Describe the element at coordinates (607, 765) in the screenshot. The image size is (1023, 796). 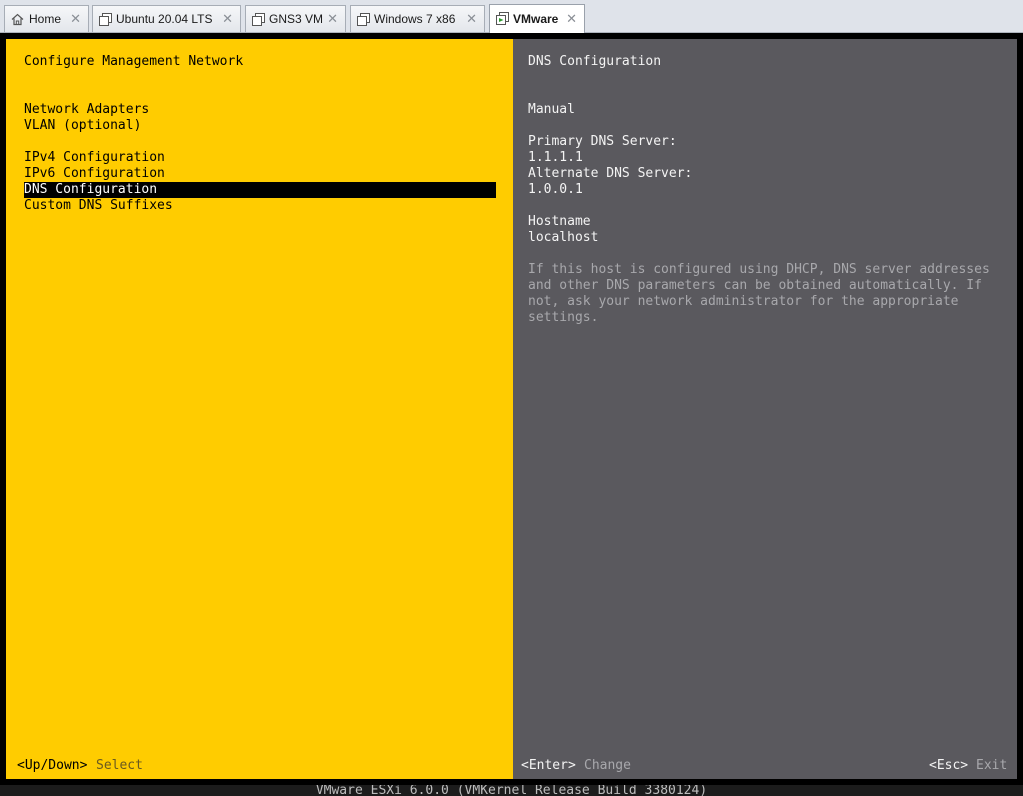
I see `footer-action-change: Change` at that location.